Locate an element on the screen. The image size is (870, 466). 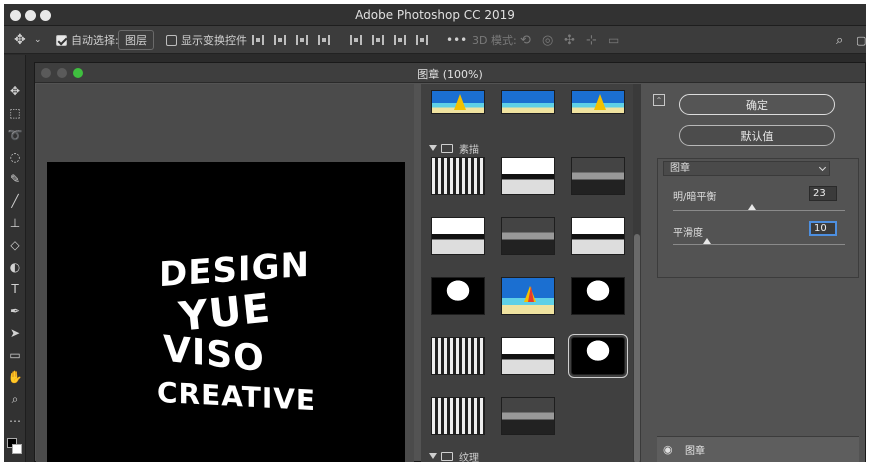
distribute-vertical-icon is located at coordinates (422, 40).